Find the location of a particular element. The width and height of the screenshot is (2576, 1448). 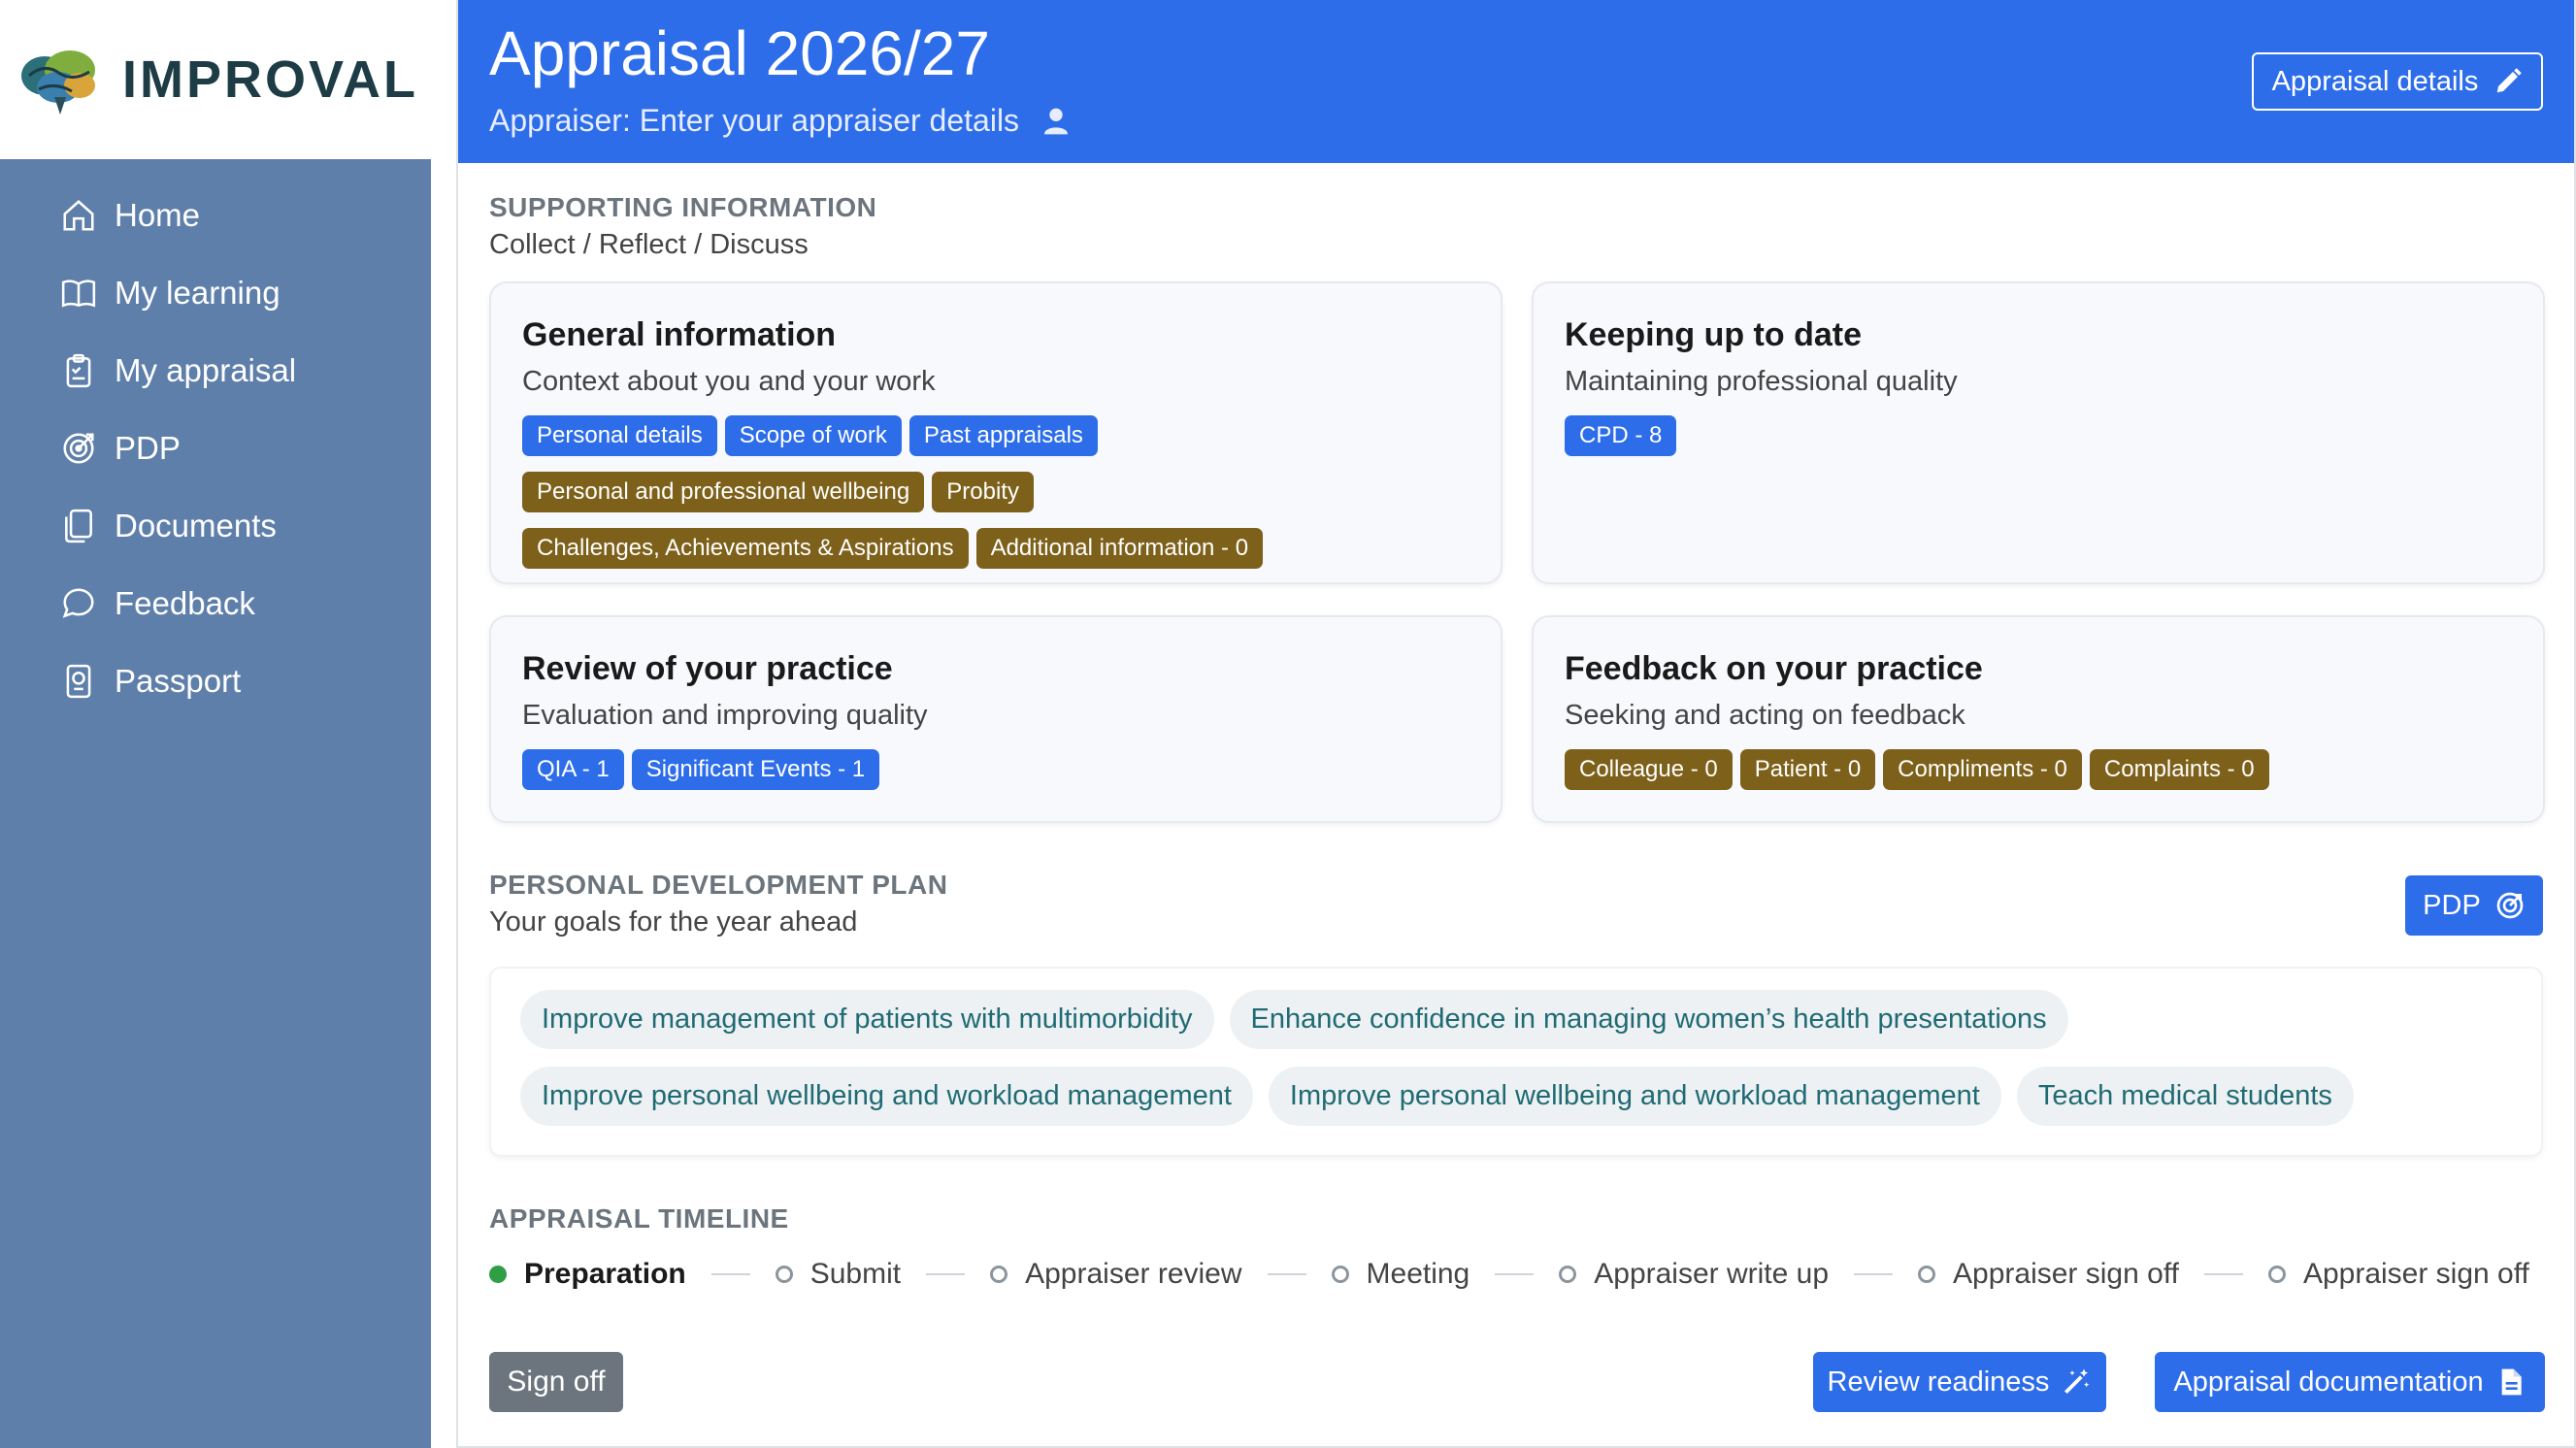

step-label: Meeting is located at coordinates (1418, 1274).